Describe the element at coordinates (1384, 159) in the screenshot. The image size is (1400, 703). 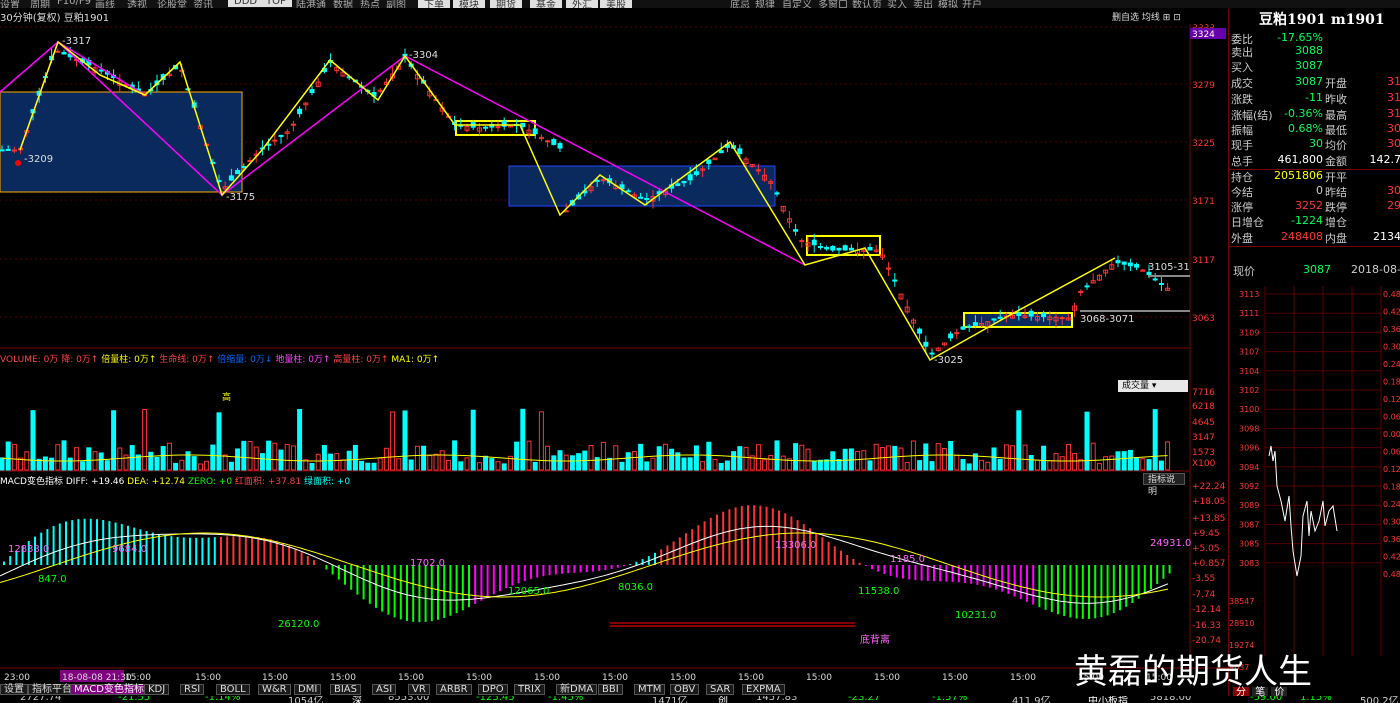
I see `quote-value: 142.7` at that location.